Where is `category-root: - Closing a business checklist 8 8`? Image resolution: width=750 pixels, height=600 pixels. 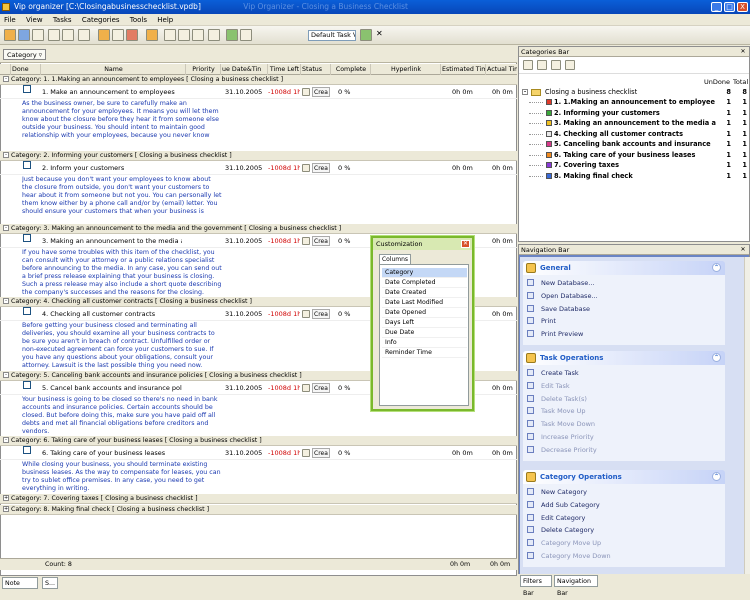
category-root: - Closing a business checklist 8 8 is located at coordinates (634, 92).